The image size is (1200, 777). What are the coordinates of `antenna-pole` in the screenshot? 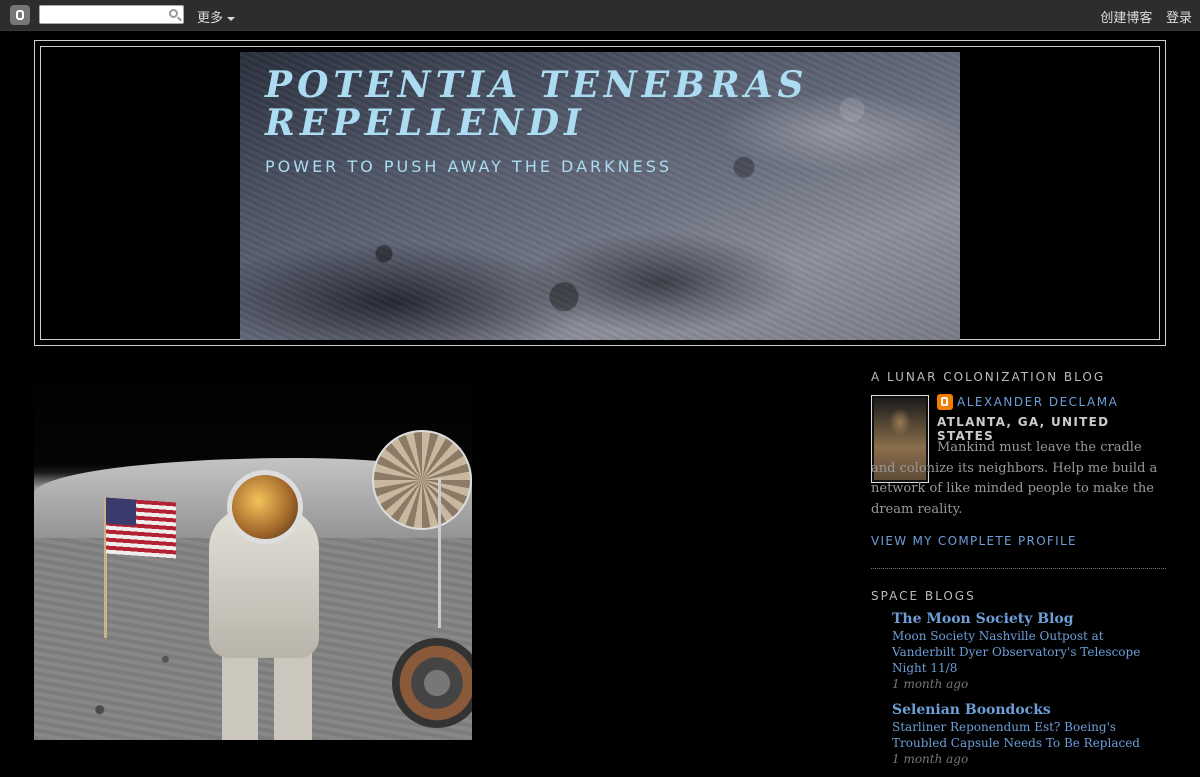 It's located at (439, 553).